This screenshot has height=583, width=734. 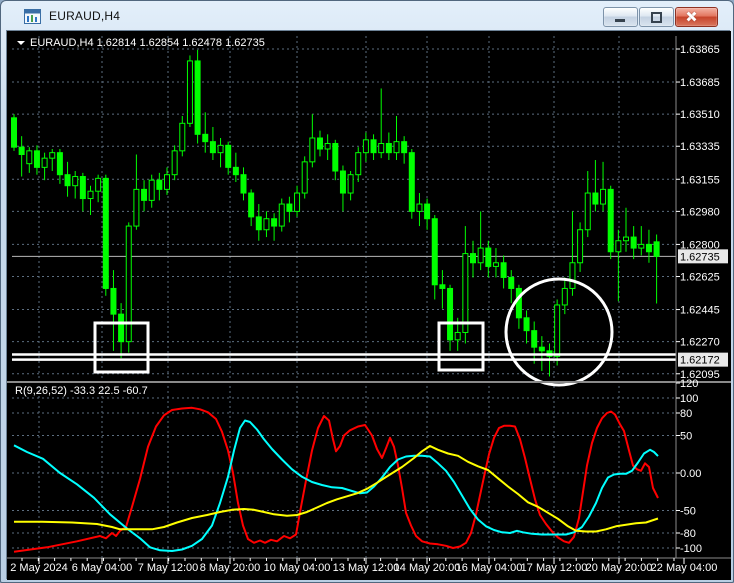 I want to click on axis-label: 14 May 20:00, so click(x=427, y=568).